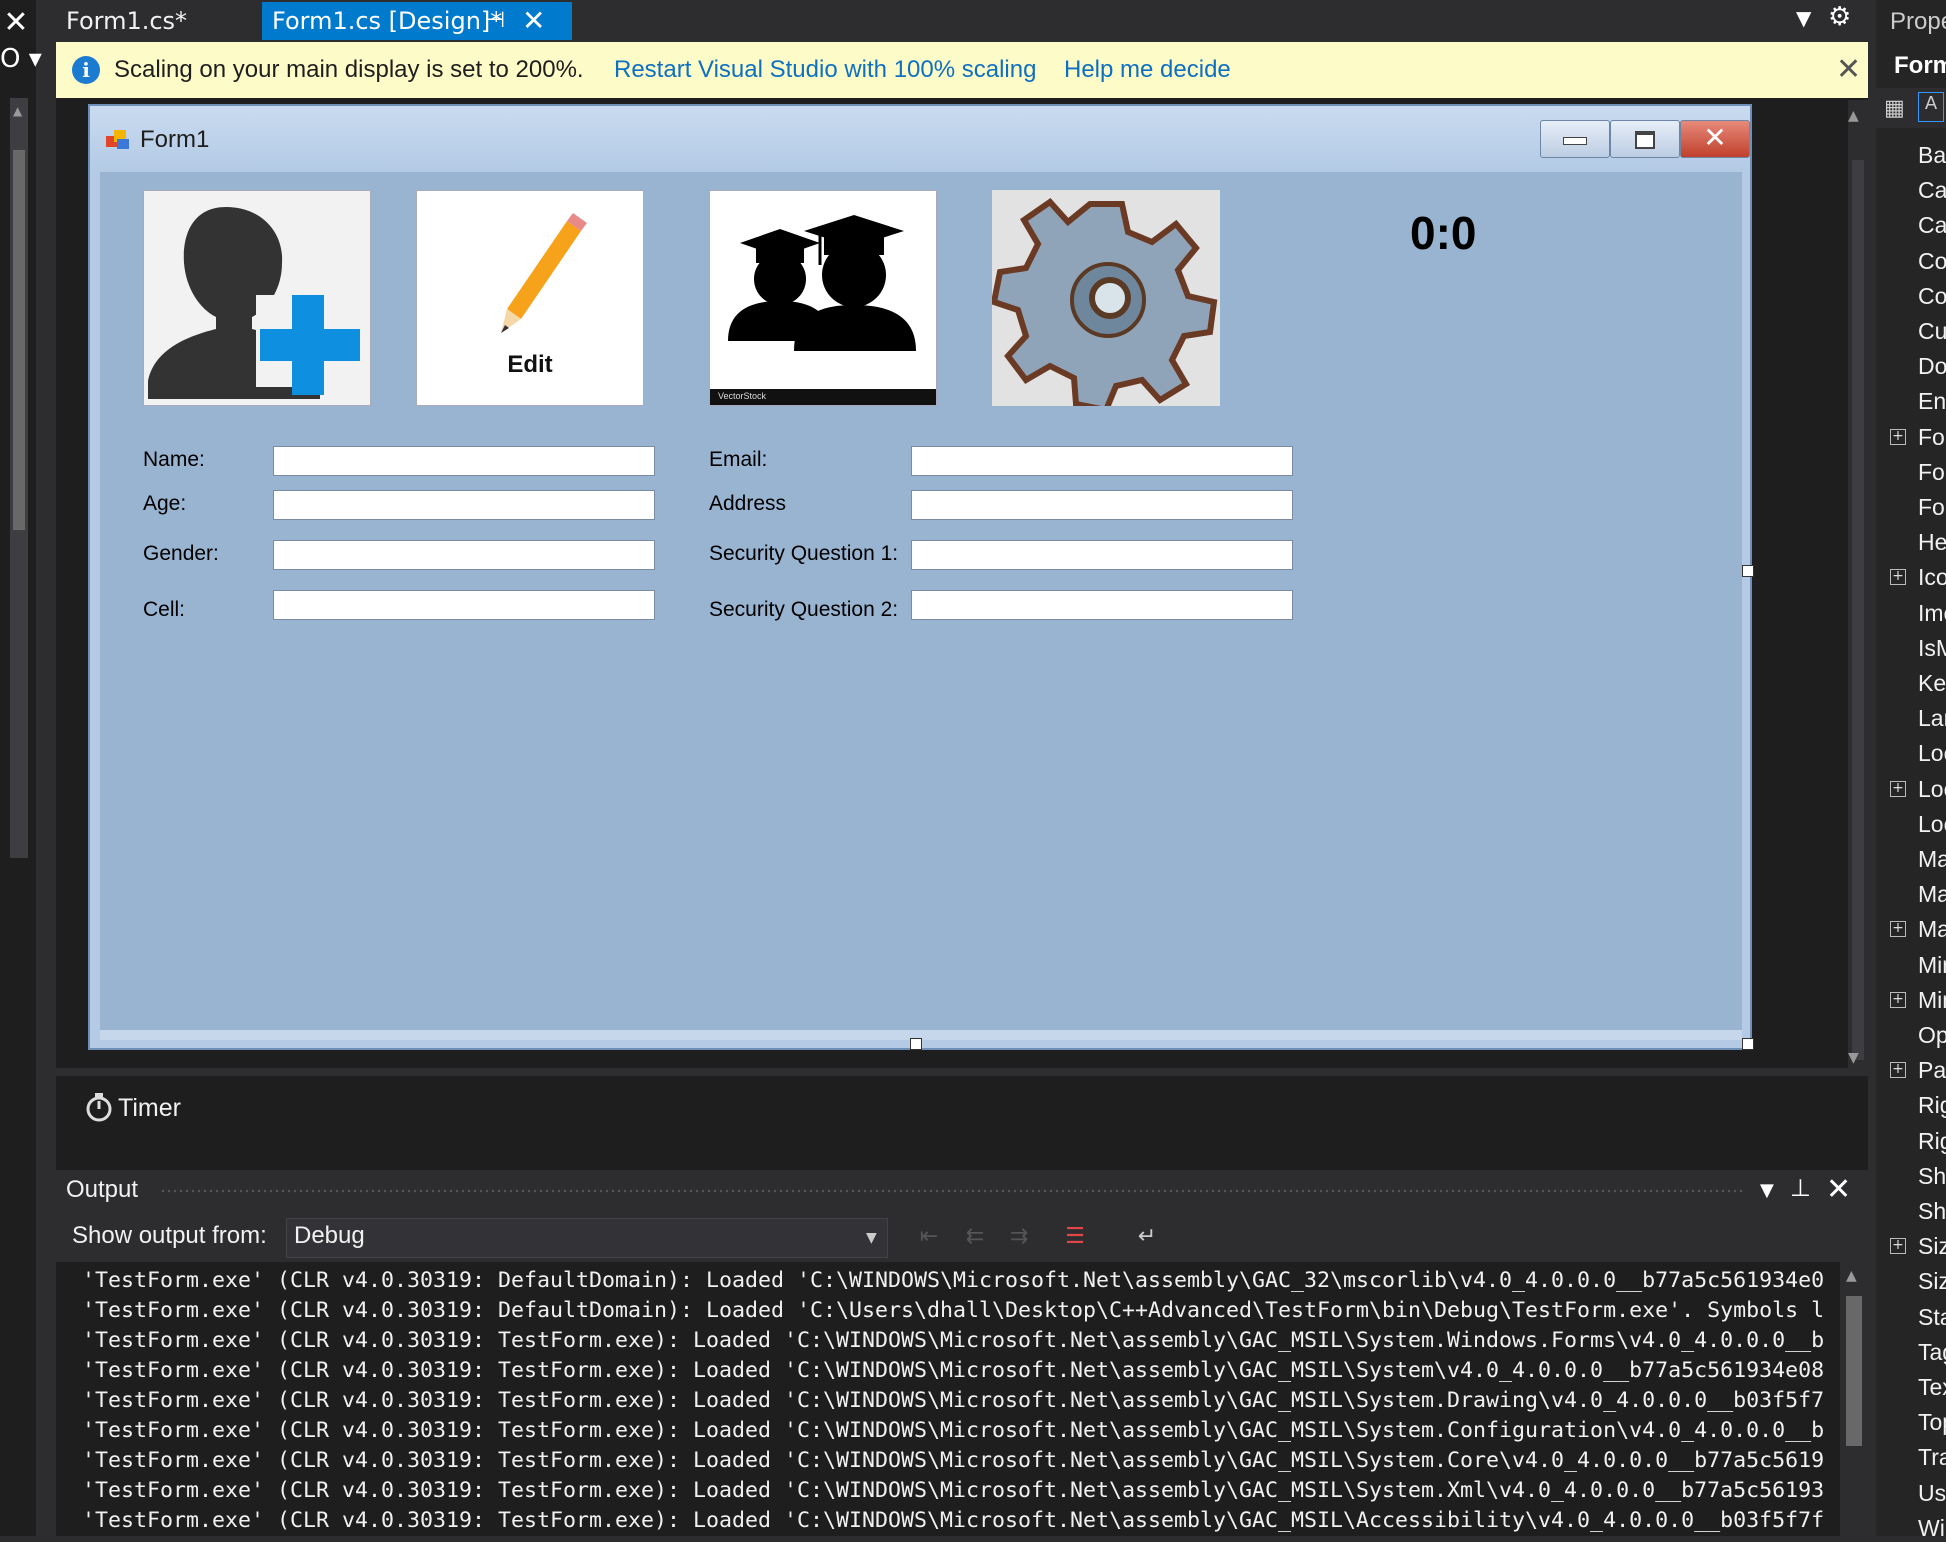 The width and height of the screenshot is (1946, 1542). What do you see at coordinates (1853, 1058) in the screenshot?
I see `scroll-down-icon: ▼` at bounding box center [1853, 1058].